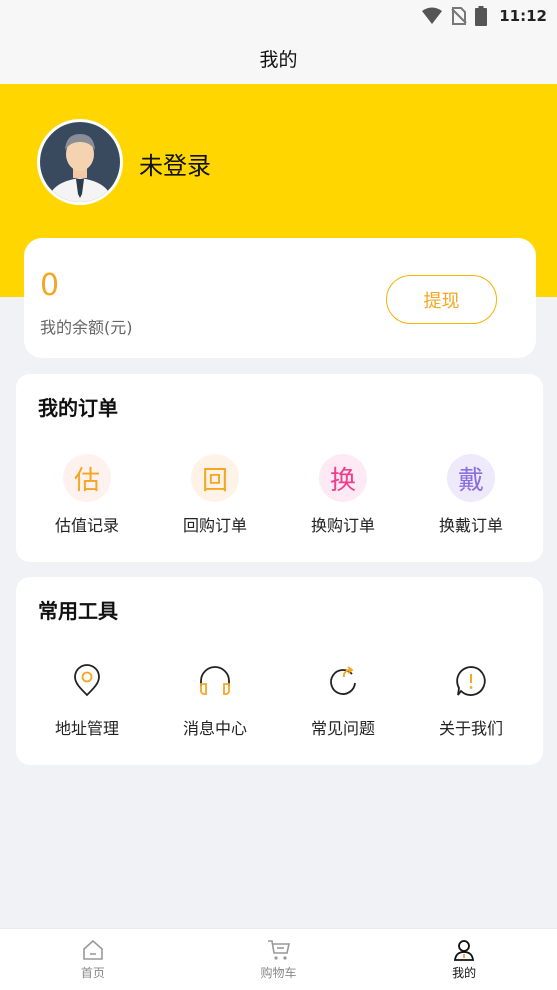 The height and width of the screenshot is (990, 557). Describe the element at coordinates (175, 163) in the screenshot. I see `username: 未登录` at that location.